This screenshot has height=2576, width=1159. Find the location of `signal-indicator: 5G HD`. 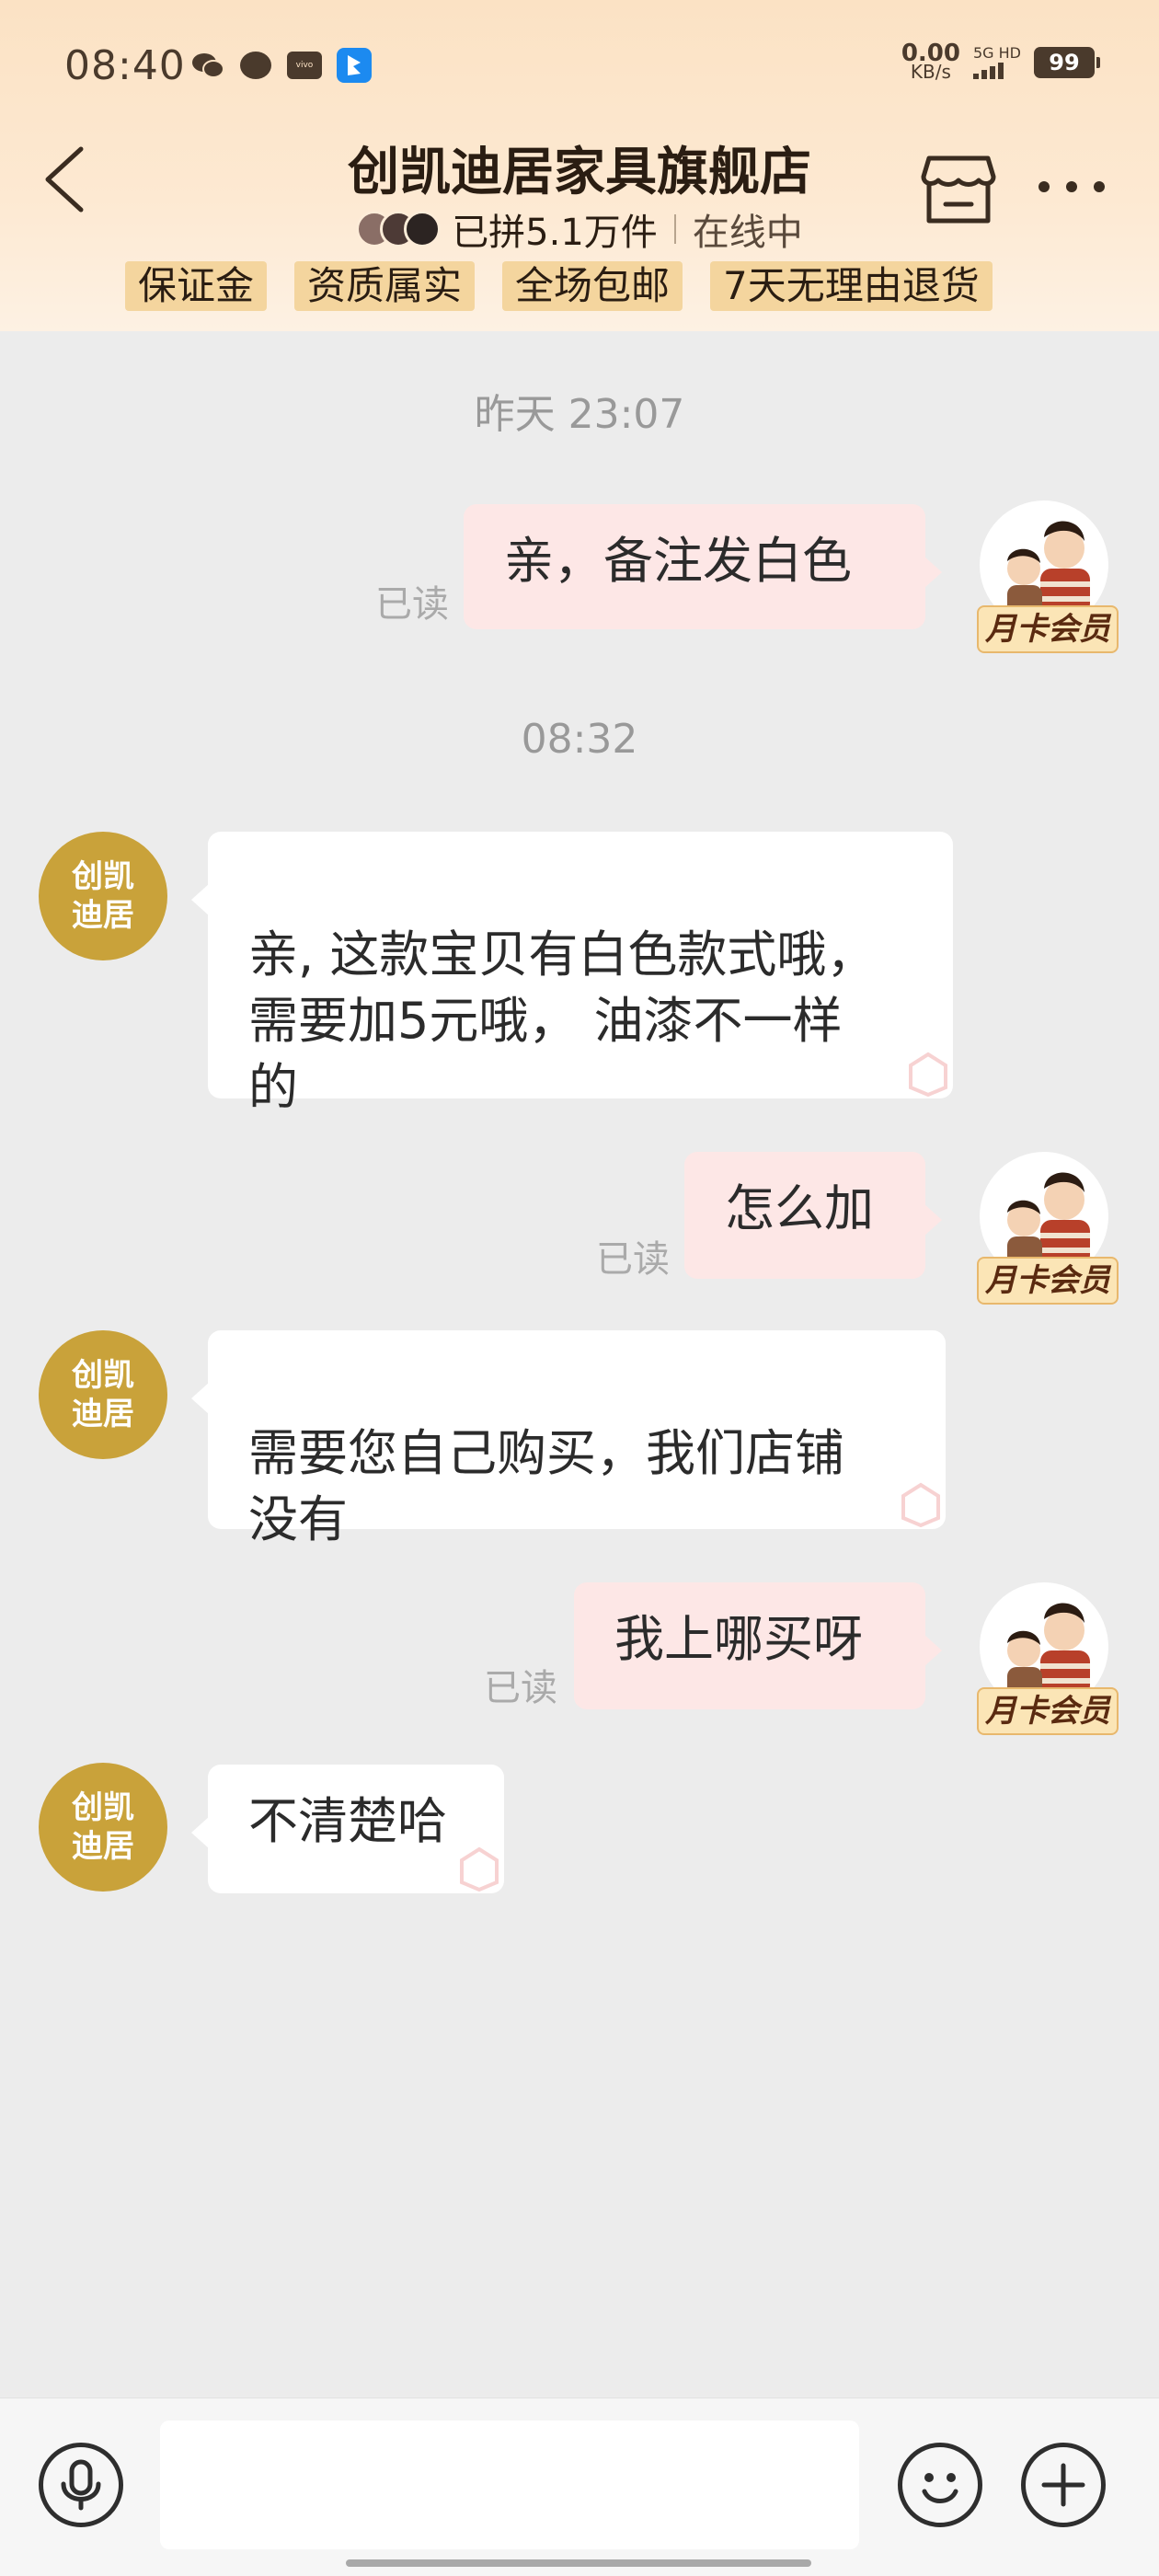

signal-indicator: 5G HD is located at coordinates (996, 61).